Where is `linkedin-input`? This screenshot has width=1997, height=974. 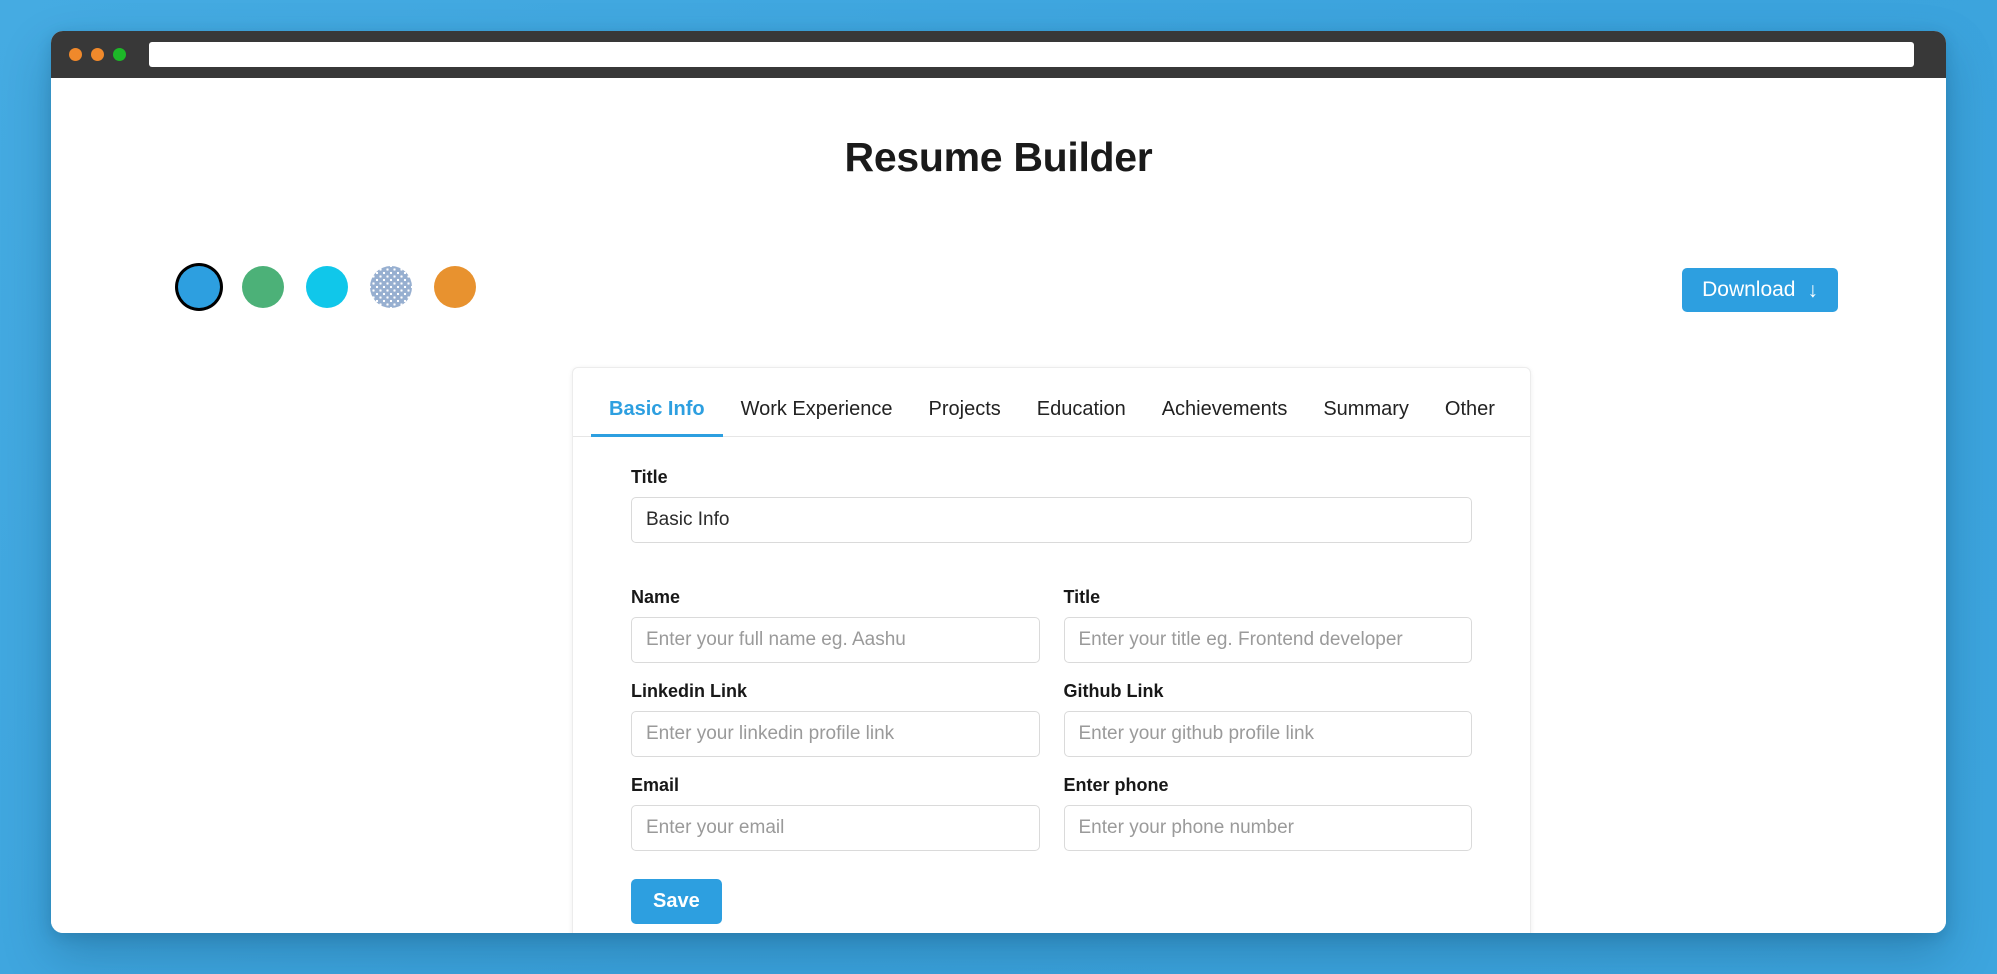
linkedin-input is located at coordinates (835, 734).